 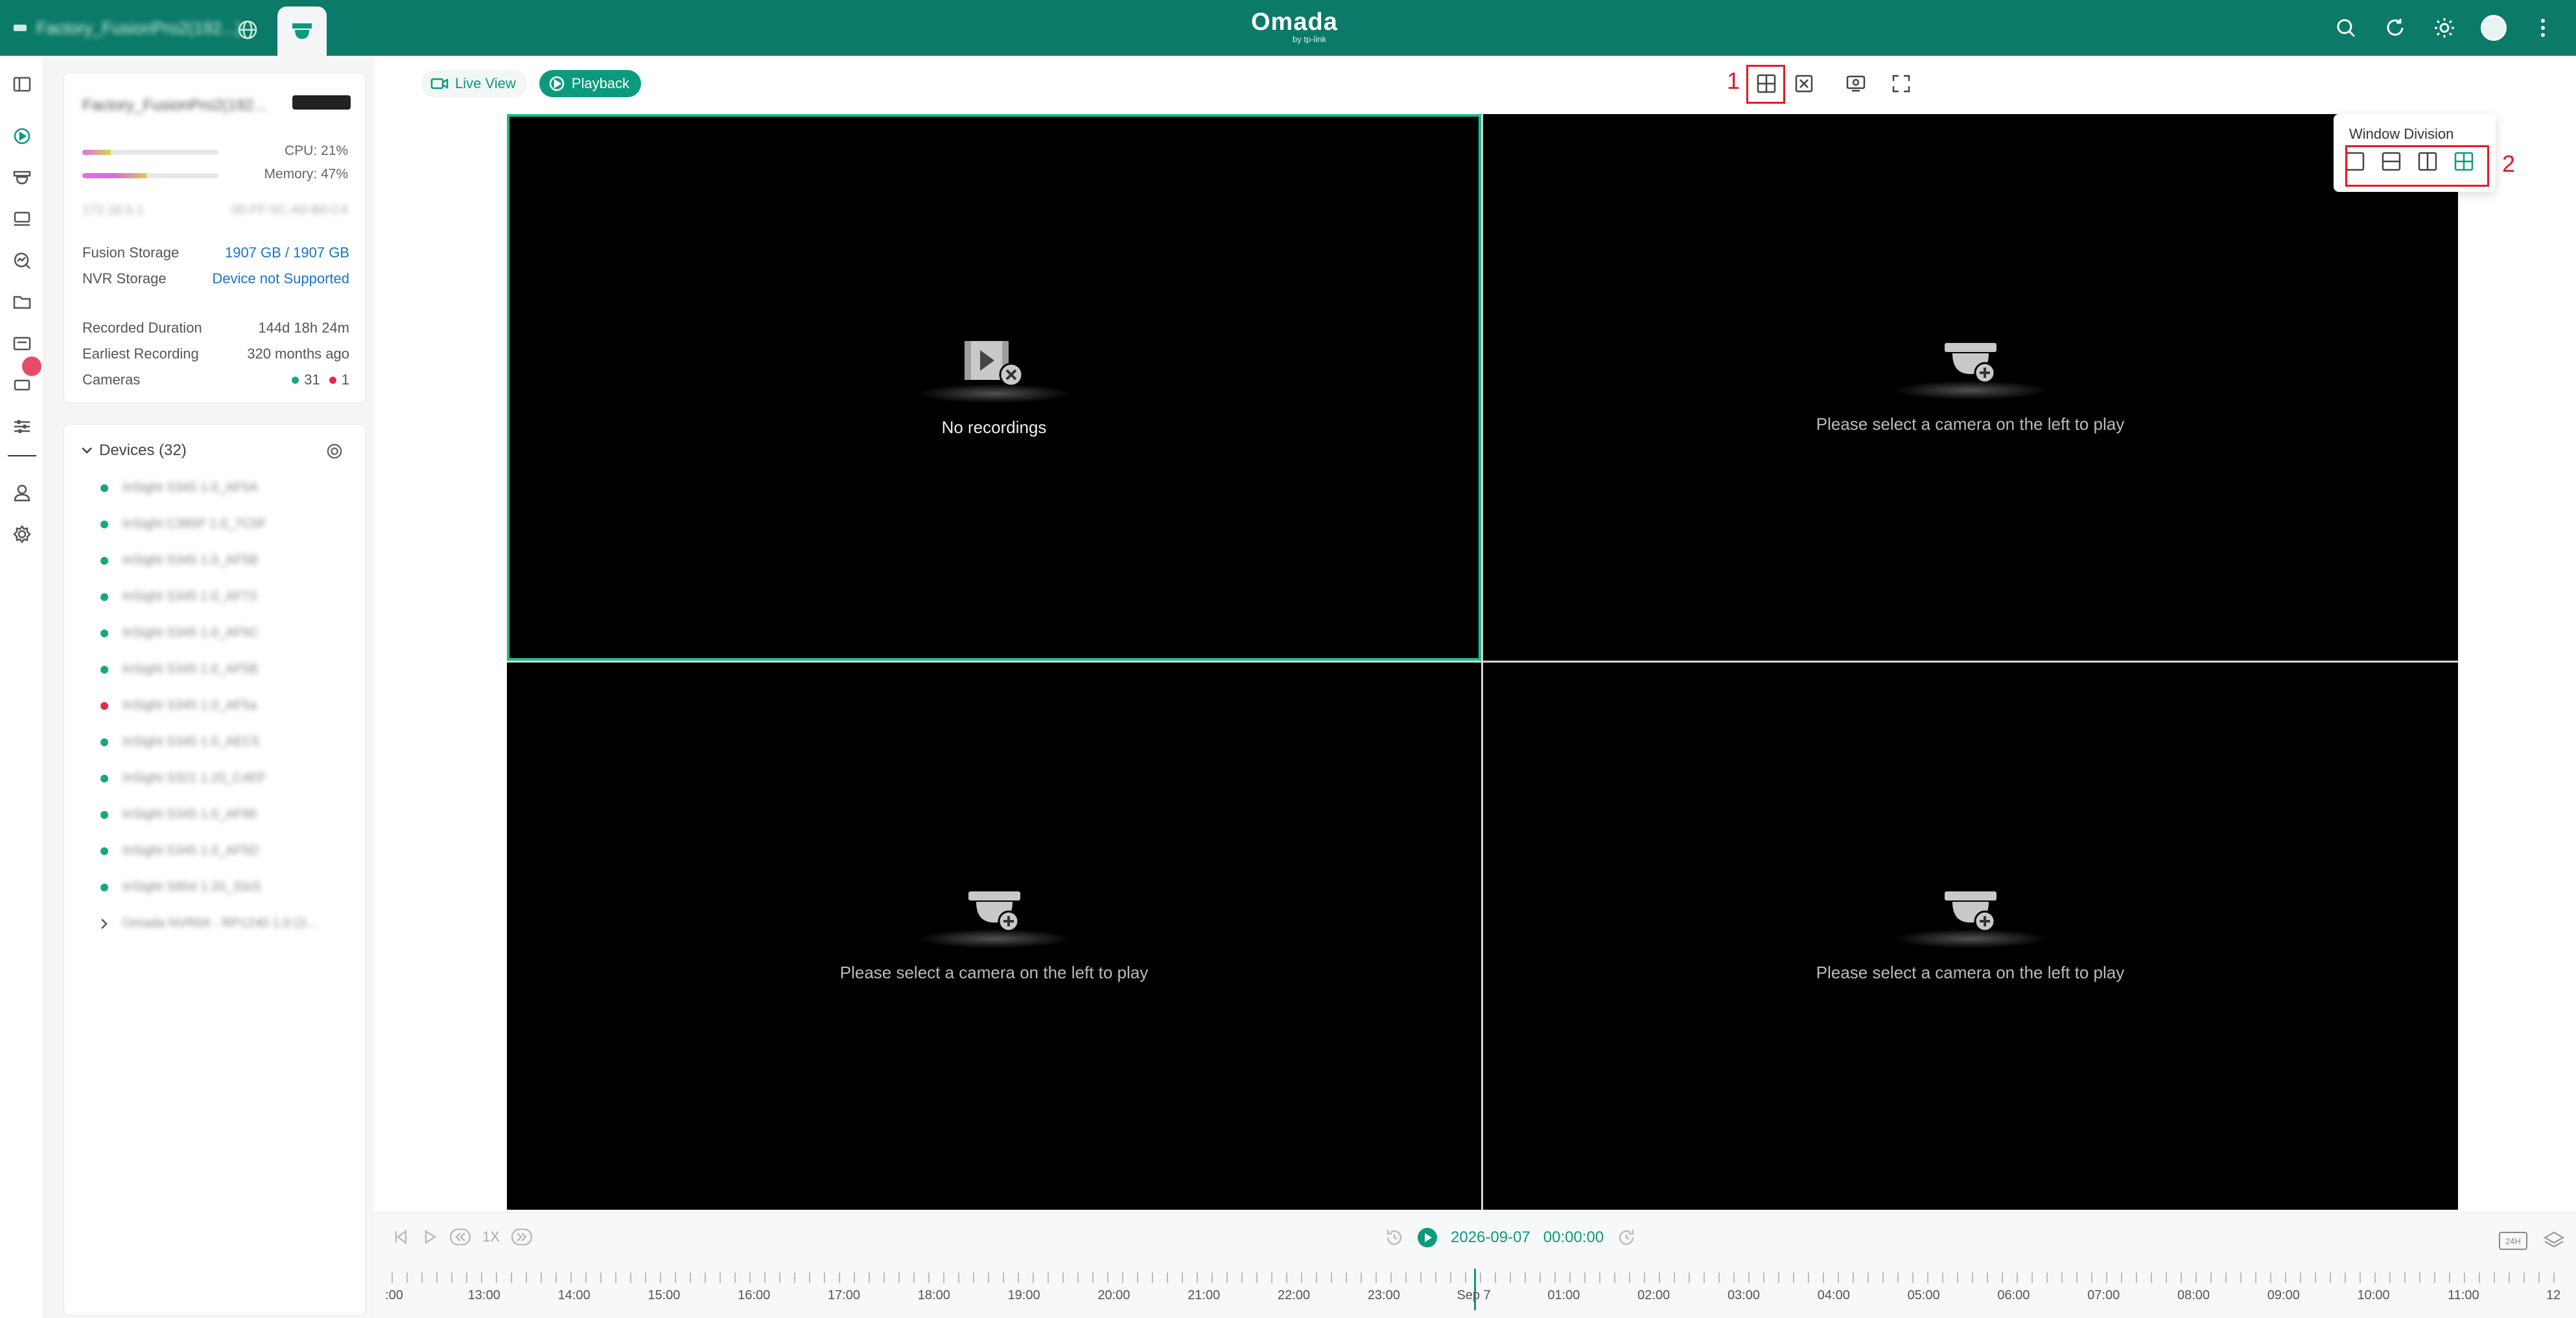 I want to click on camera-dome-icon, so click(x=302, y=31).